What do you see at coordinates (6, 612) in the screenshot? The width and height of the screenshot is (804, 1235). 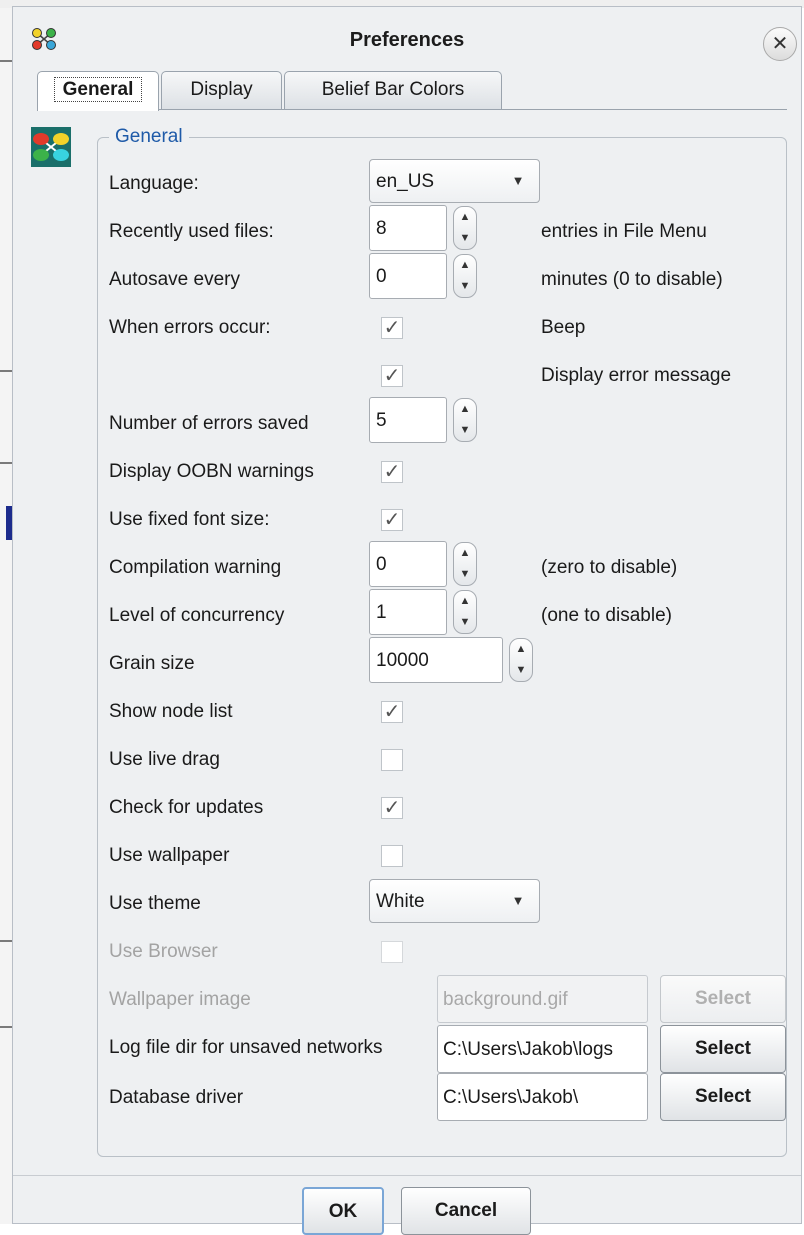 I see `background-app-edge` at bounding box center [6, 612].